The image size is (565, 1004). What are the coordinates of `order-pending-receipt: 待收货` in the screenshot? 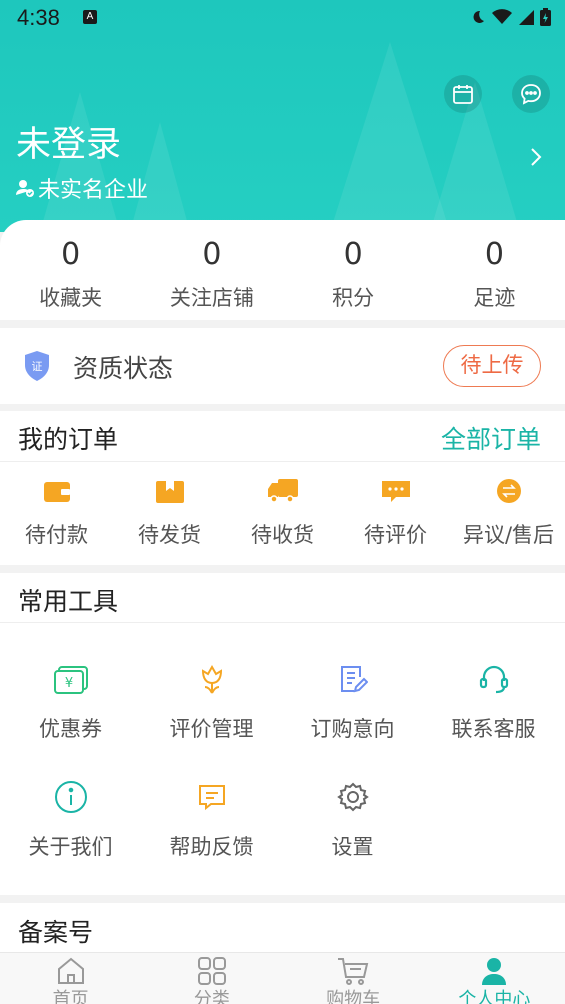 It's located at (282, 513).